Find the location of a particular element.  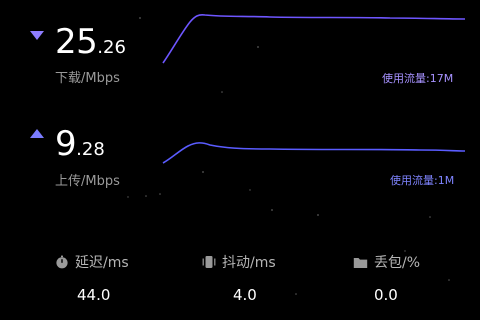

packet-loss-stat: 丢包/% is located at coordinates (386, 262).